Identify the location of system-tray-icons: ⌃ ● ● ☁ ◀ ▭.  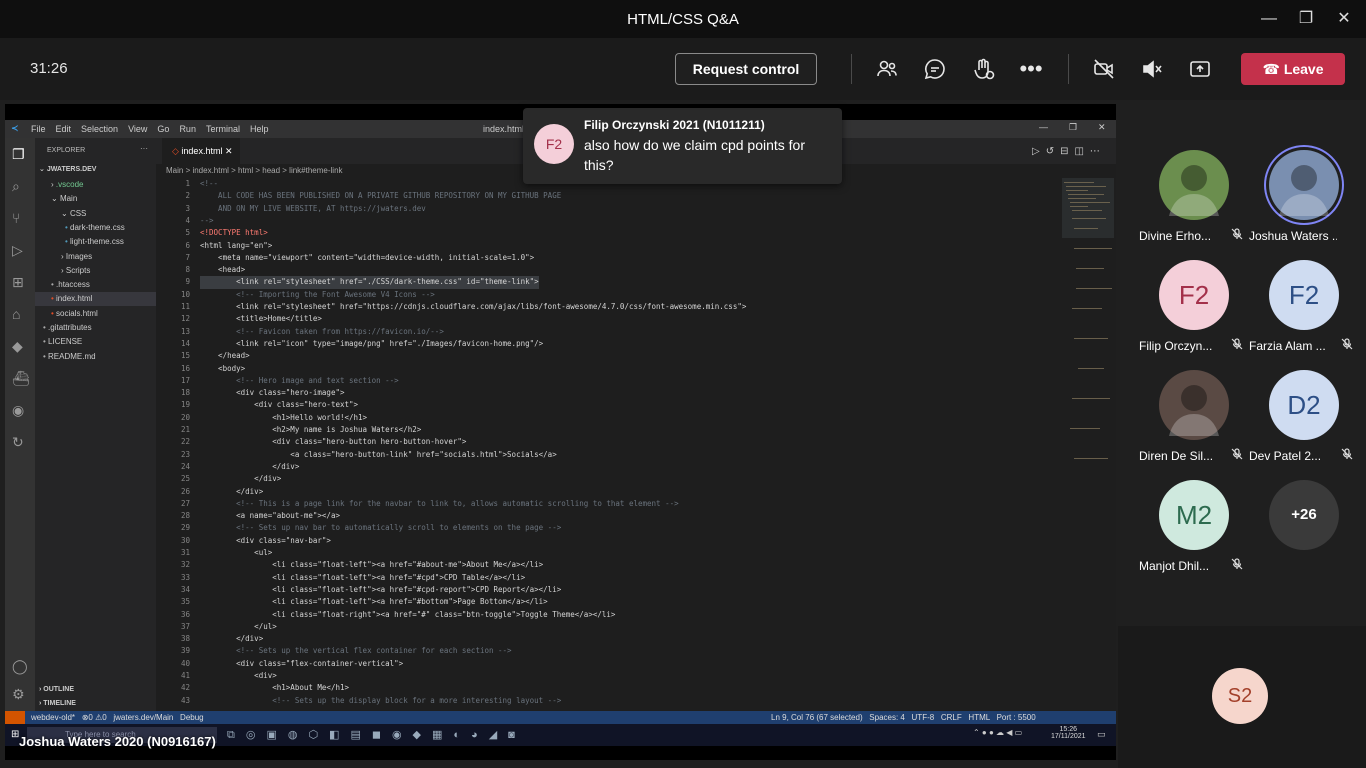
(997, 732).